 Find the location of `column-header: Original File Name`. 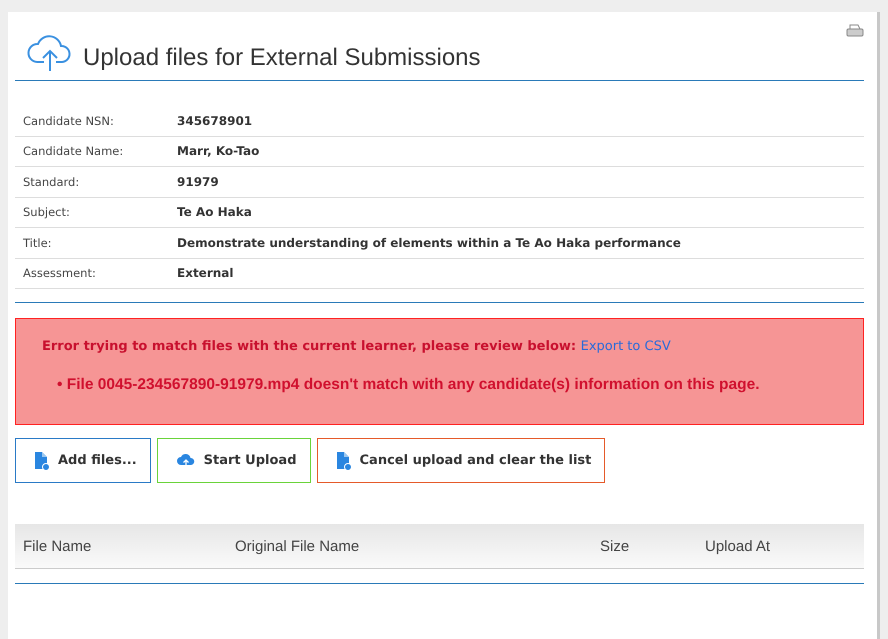

column-header: Original File Name is located at coordinates (297, 546).